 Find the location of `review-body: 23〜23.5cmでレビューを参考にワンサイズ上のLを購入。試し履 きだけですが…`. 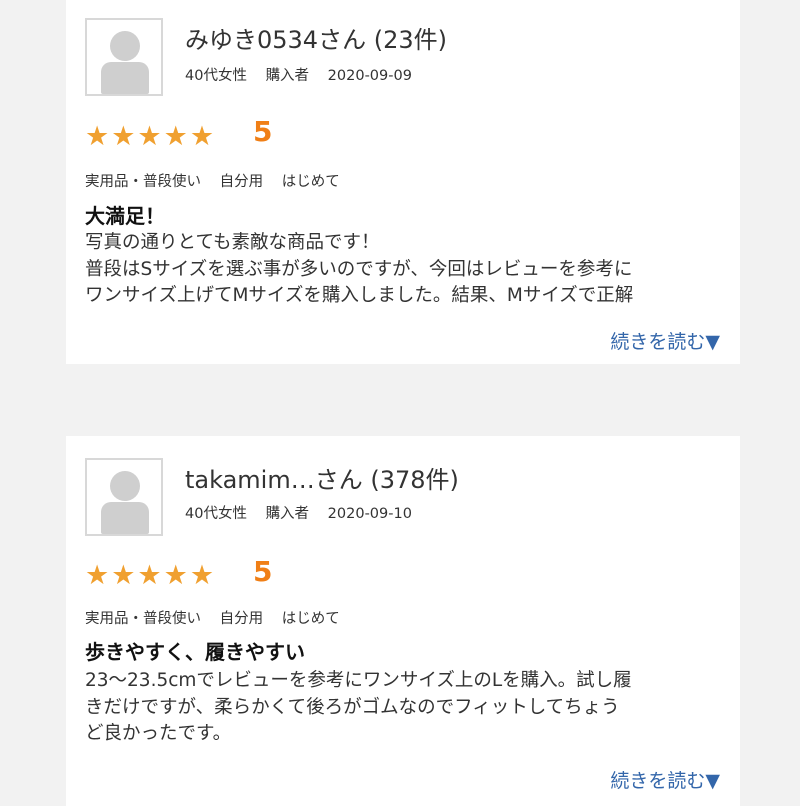

review-body: 23〜23.5cmでレビューを参考にワンサイズ上のLを購入。試し履 きだけですが… is located at coordinates (405, 708).